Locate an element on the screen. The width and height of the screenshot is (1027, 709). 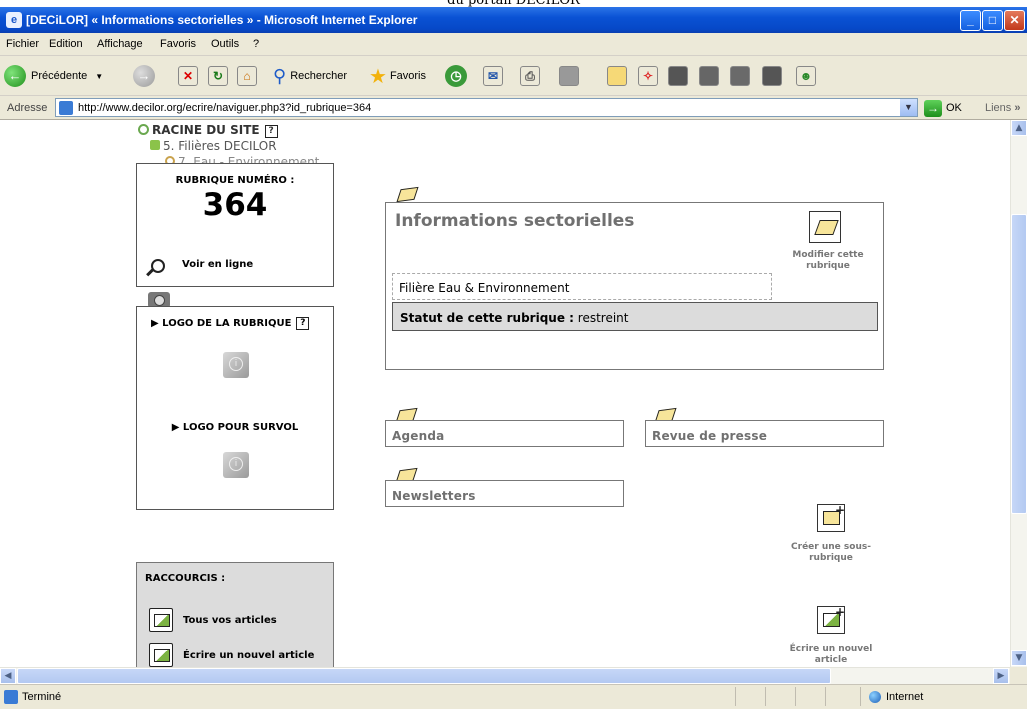
home-button: ⌂ is located at coordinates (247, 76).